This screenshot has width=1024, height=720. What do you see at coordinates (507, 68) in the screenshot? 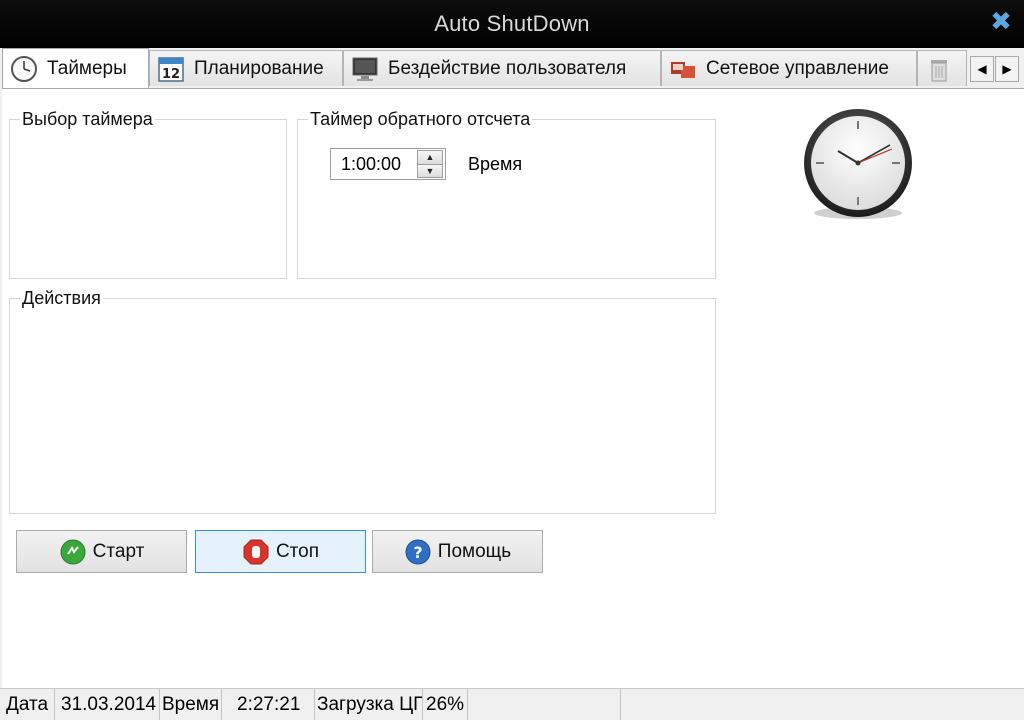
I see `tab-user-idle-label: Бездействие пользователя` at bounding box center [507, 68].